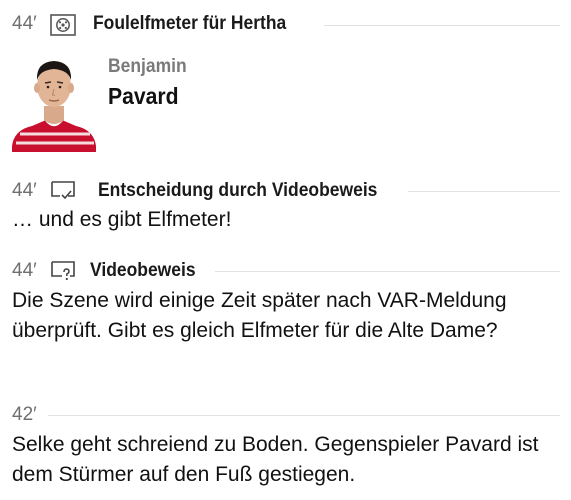  Describe the element at coordinates (143, 96) in the screenshot. I see `player-last-name: Pavard` at that location.